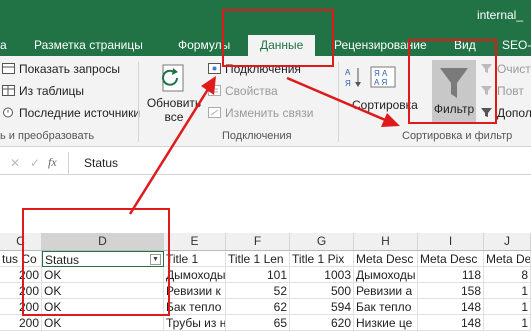  I want to click on refresh-all-label-line2: все, so click(174, 117).